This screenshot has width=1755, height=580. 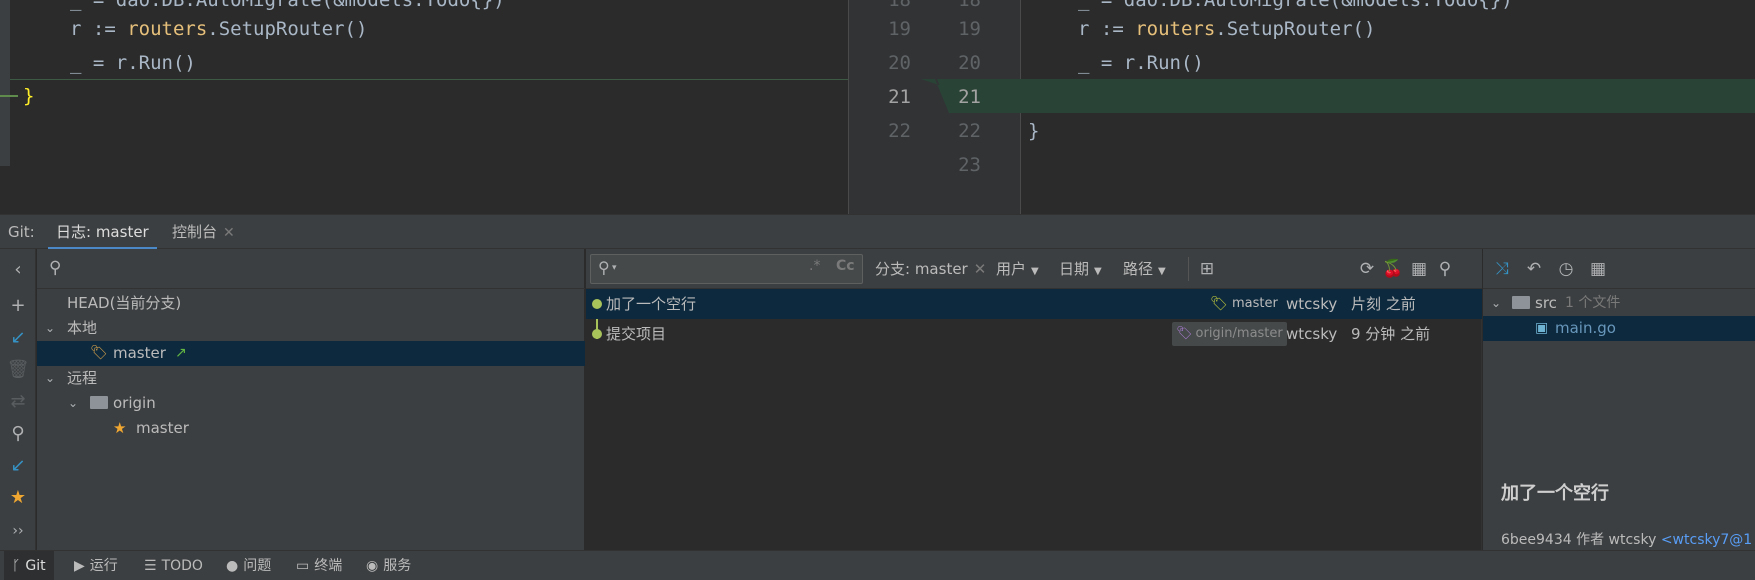 What do you see at coordinates (1619, 328) in the screenshot?
I see `tree-item-main-go: ▣ main.go` at bounding box center [1619, 328].